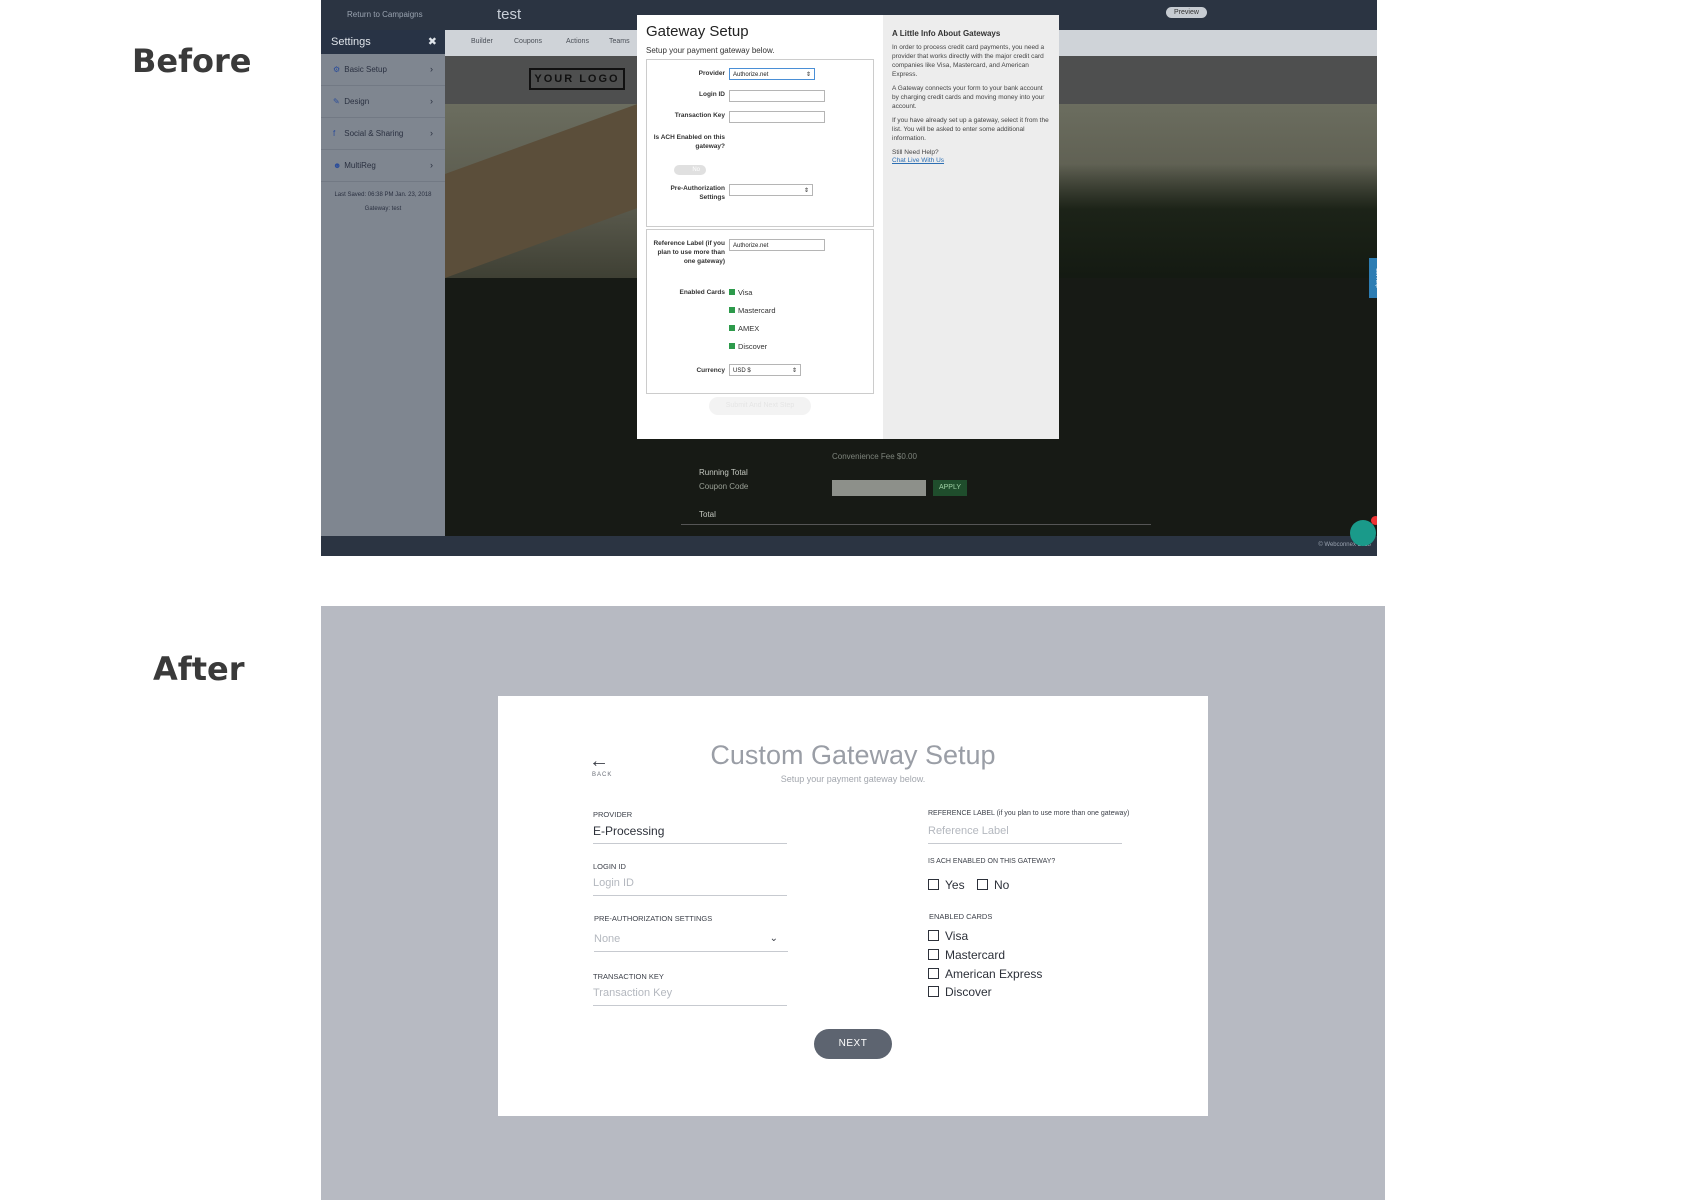 The width and height of the screenshot is (1700, 1200). What do you see at coordinates (950, 488) in the screenshot?
I see `apply-button: APPLY` at bounding box center [950, 488].